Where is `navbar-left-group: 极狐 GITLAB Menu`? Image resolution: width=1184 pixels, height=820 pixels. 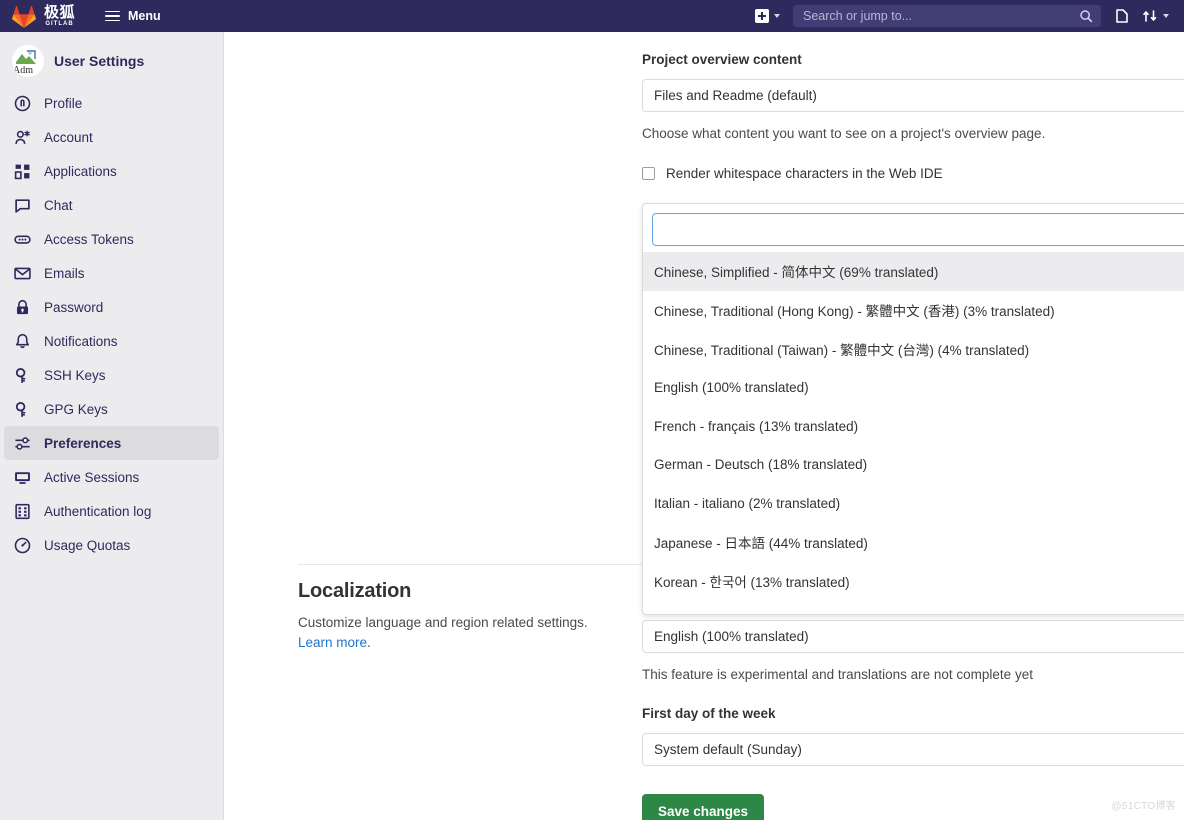
navbar-left-group: 极狐 GITLAB Menu is located at coordinates (83, 16).